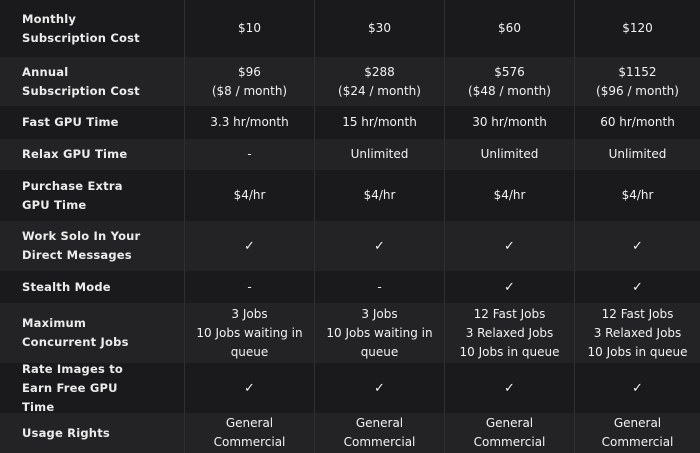 This screenshot has width=700, height=453. I want to click on cell-text: 3.3 hr/month, so click(249, 122).